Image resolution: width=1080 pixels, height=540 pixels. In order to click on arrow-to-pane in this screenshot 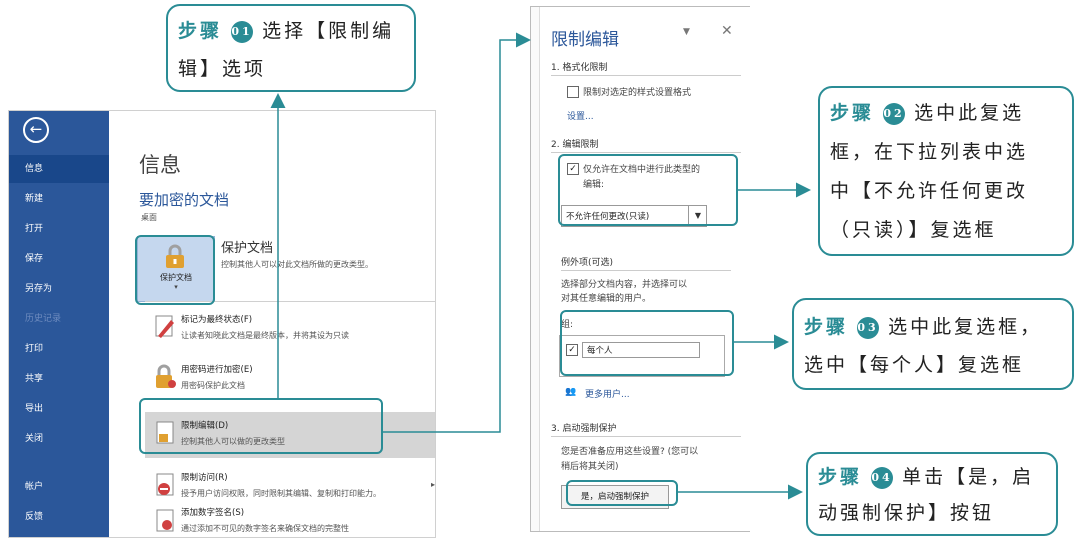, I will do `click(457, 232)`.